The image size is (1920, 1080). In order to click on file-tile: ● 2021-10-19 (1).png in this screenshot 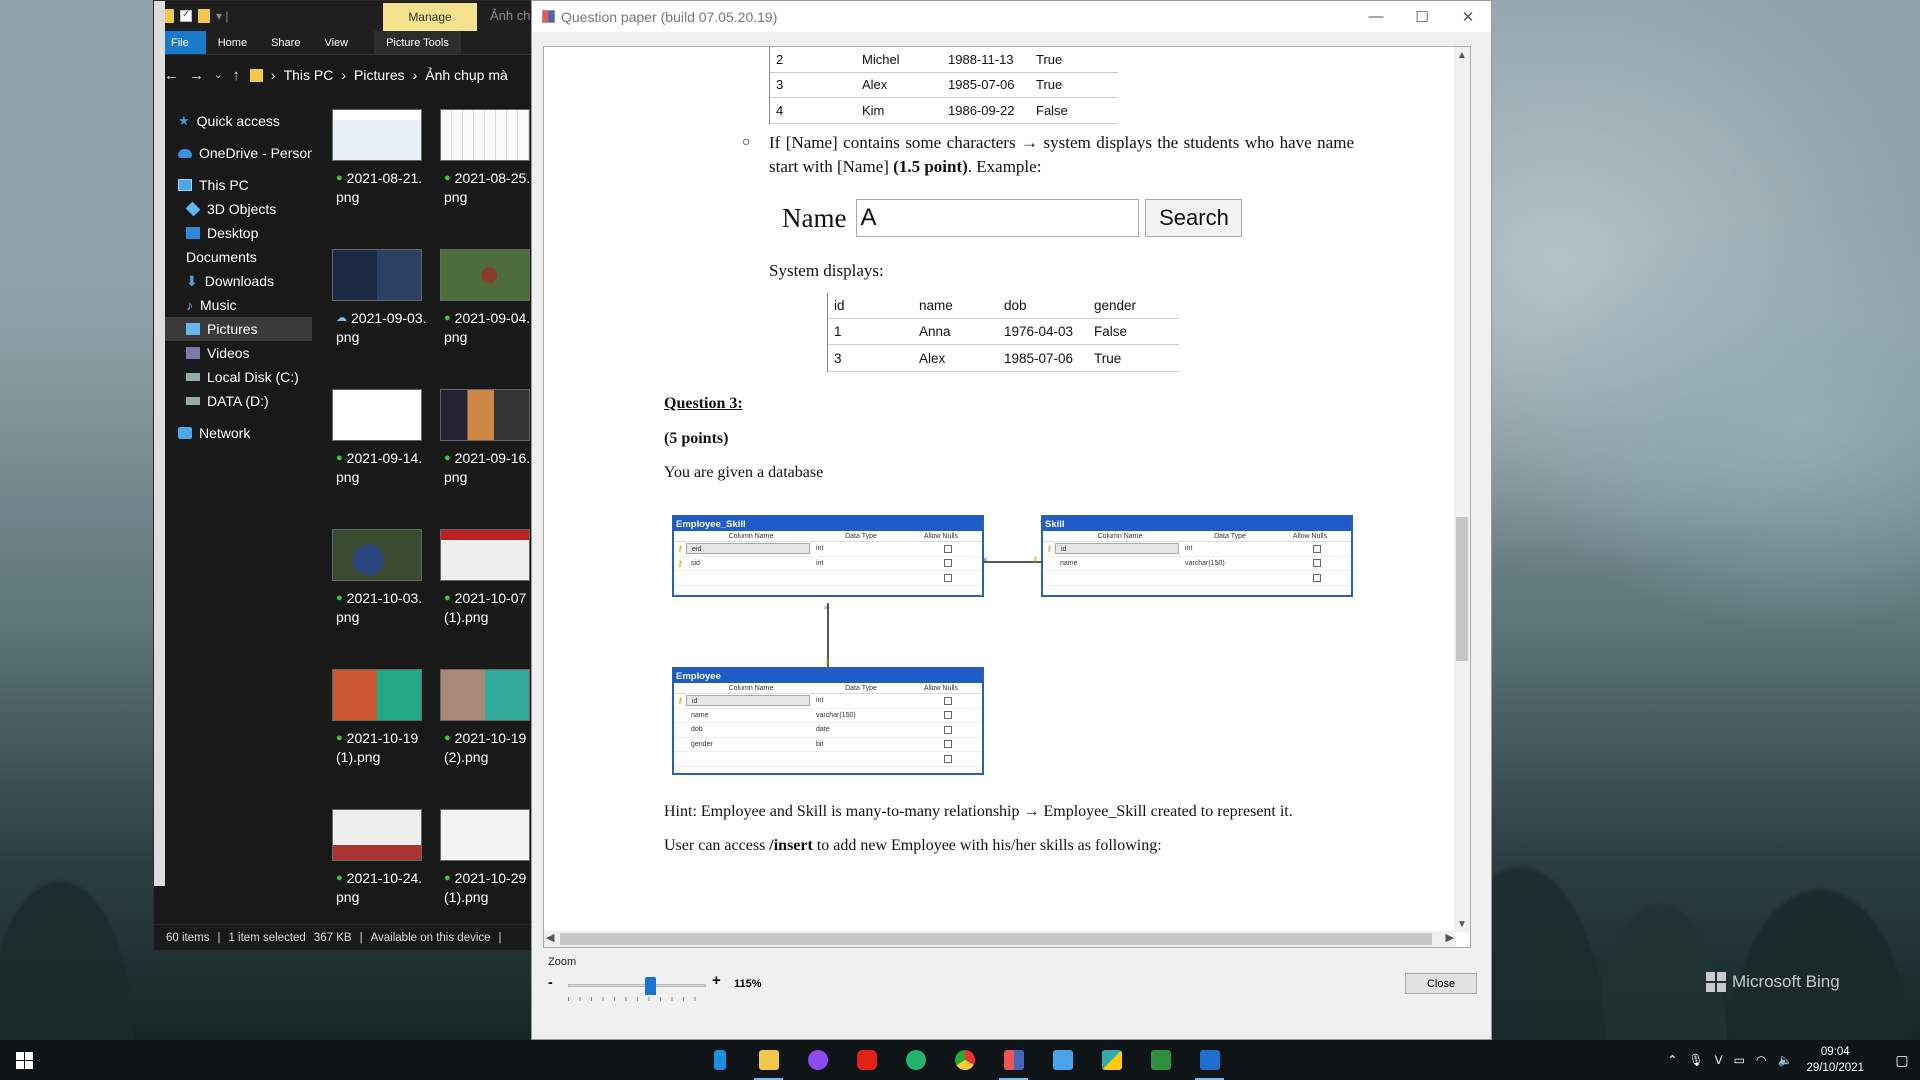, I will do `click(378, 729)`.